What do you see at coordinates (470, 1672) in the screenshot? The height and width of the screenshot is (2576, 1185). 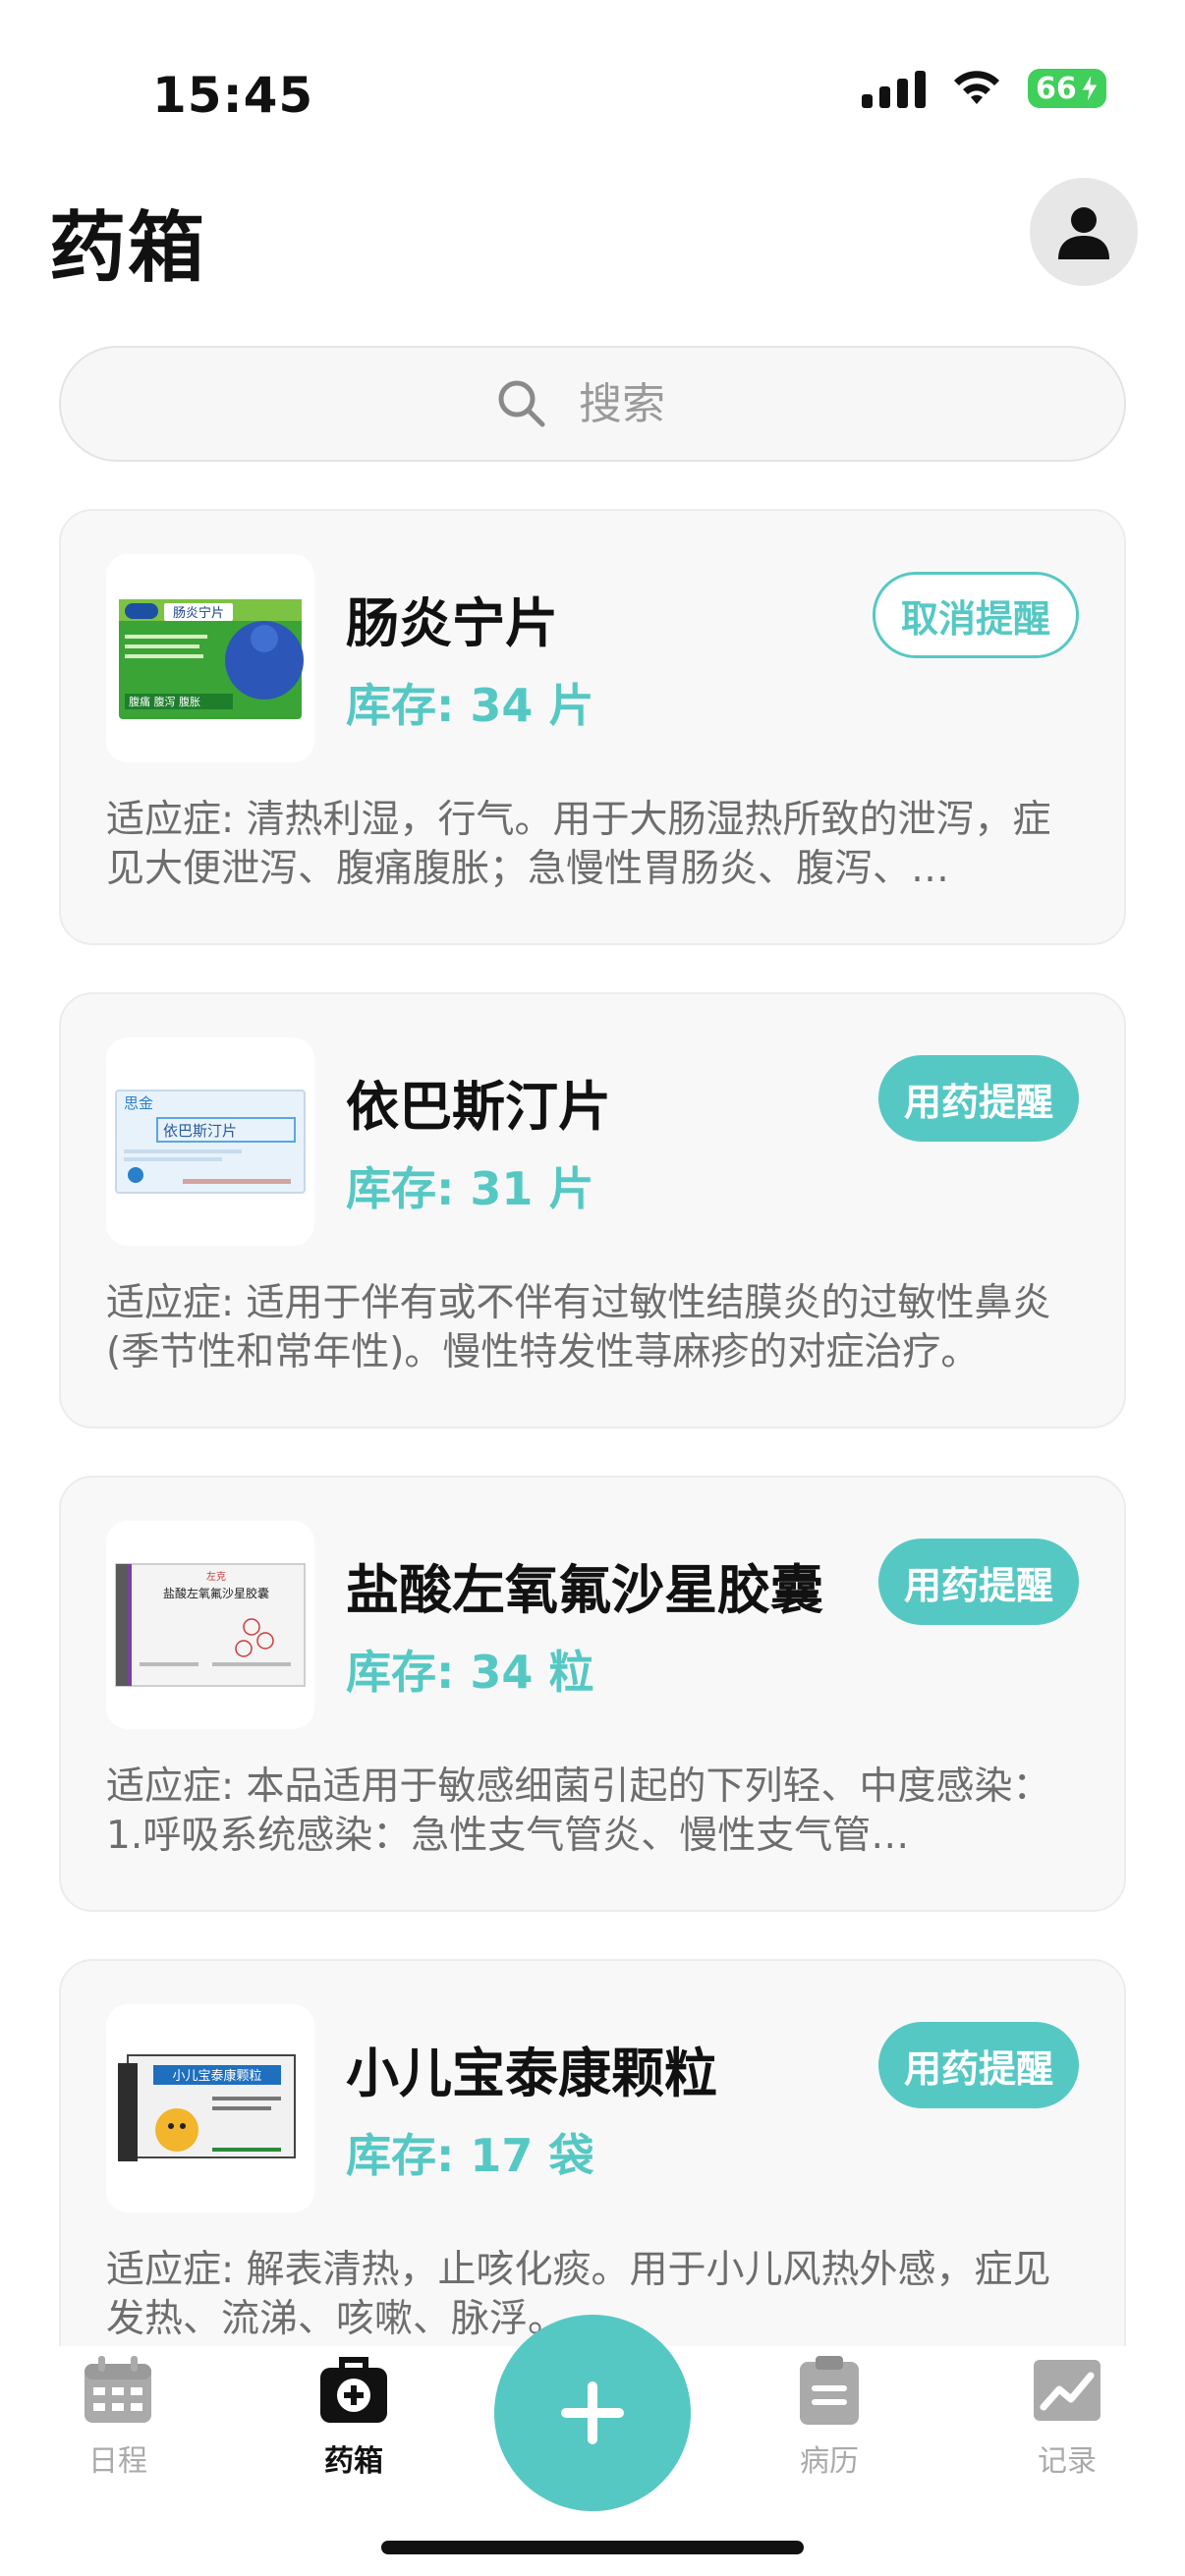 I see `medicine-stock: 库存: 34 粒` at bounding box center [470, 1672].